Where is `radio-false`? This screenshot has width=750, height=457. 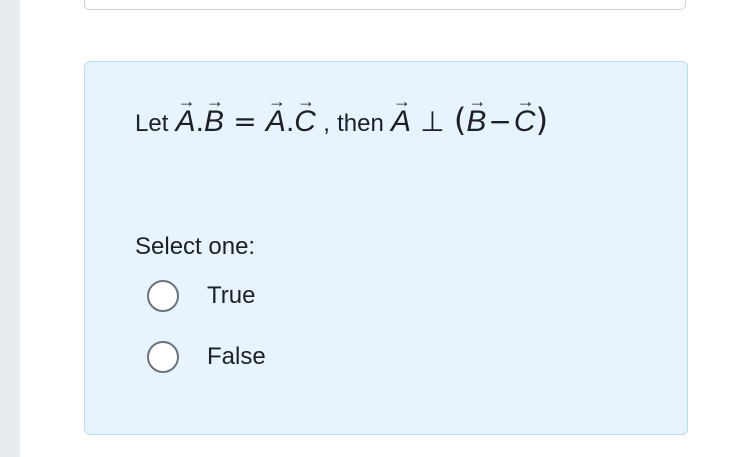
radio-false is located at coordinates (163, 357).